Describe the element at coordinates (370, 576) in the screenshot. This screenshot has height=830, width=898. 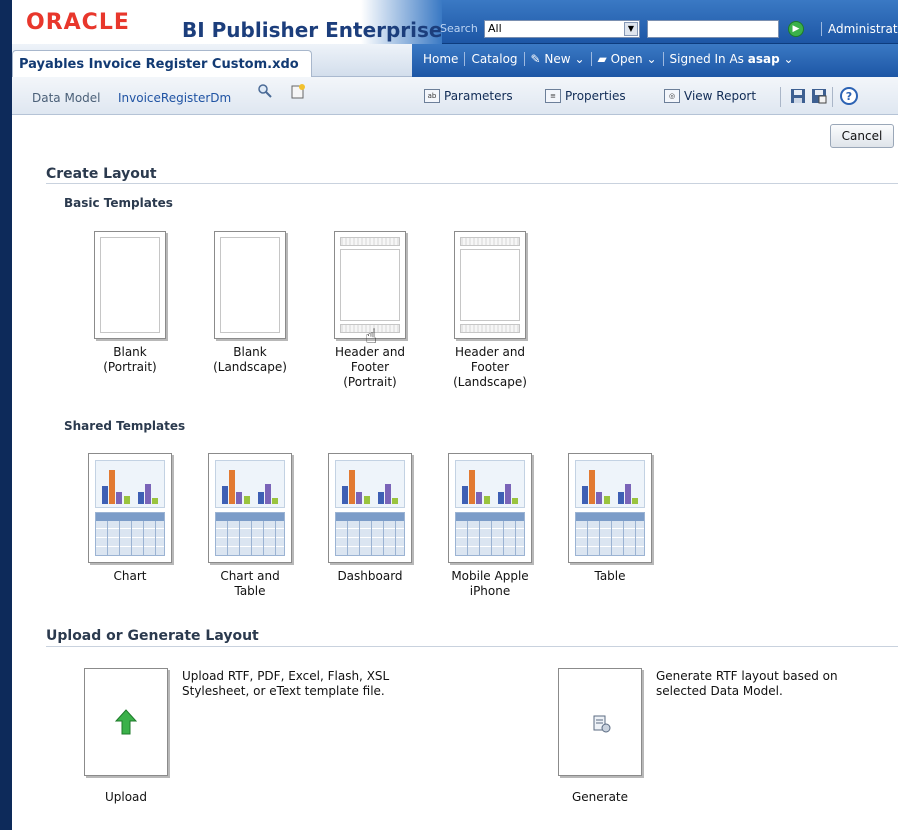
I see `template-label: Dashboard` at that location.